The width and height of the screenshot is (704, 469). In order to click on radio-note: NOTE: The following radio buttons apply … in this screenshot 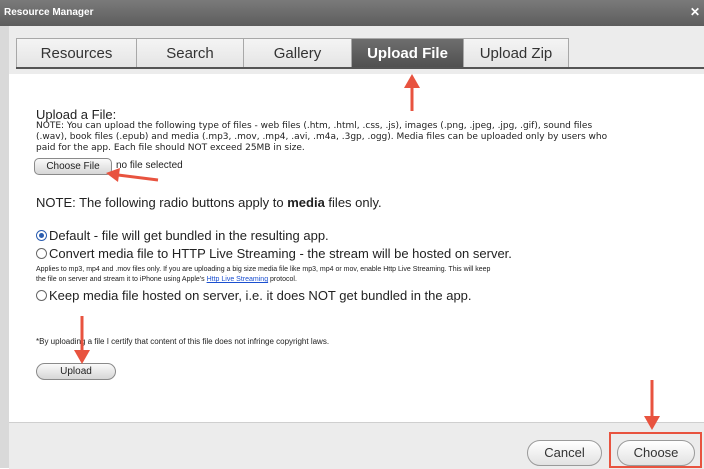, I will do `click(209, 202)`.